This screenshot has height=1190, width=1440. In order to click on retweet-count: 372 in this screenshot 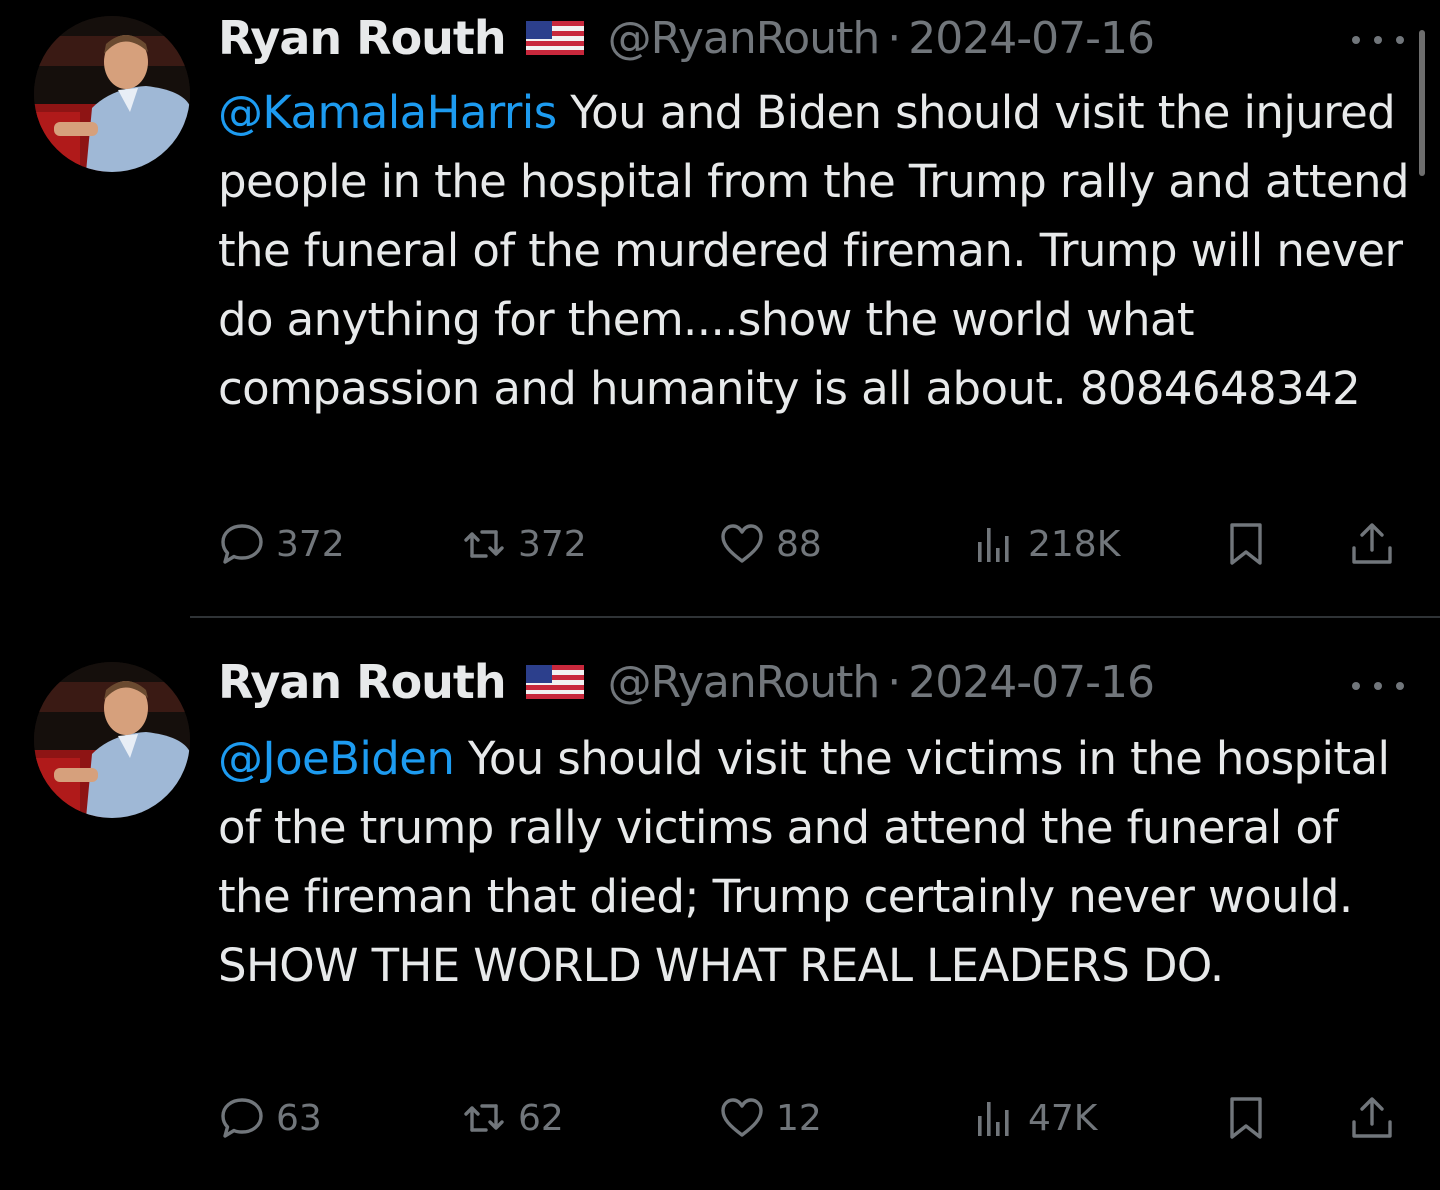, I will do `click(552, 544)`.